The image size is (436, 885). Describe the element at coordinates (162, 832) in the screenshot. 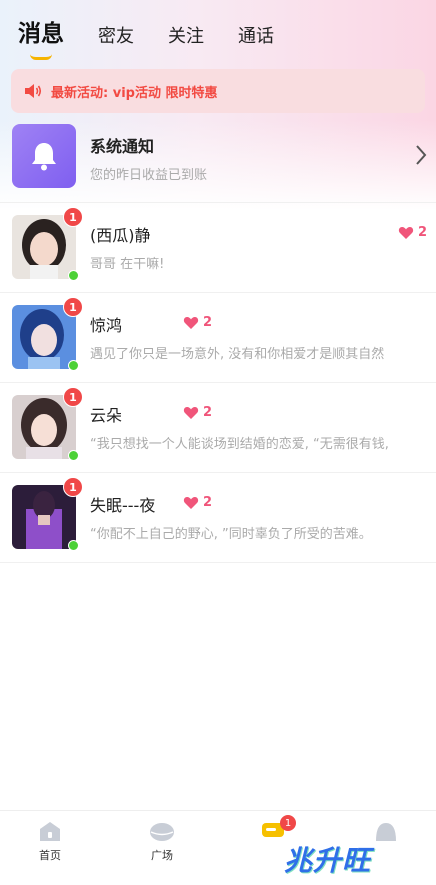

I see `plaza-icon` at that location.